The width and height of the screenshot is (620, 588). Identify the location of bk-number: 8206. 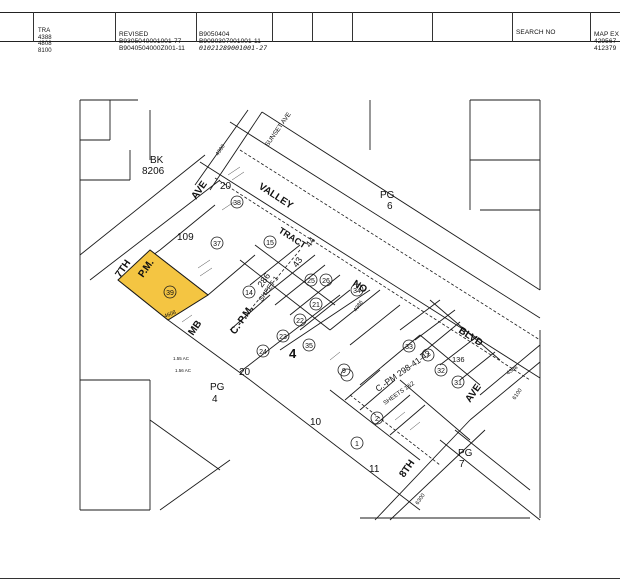
(153, 171).